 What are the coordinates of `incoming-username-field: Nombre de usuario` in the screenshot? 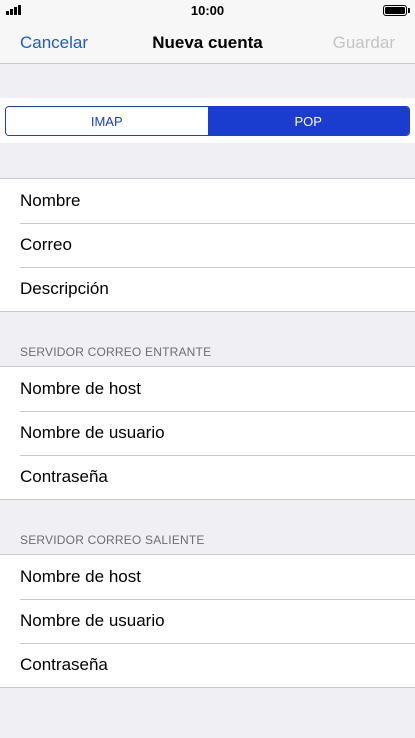 It's located at (207, 433).